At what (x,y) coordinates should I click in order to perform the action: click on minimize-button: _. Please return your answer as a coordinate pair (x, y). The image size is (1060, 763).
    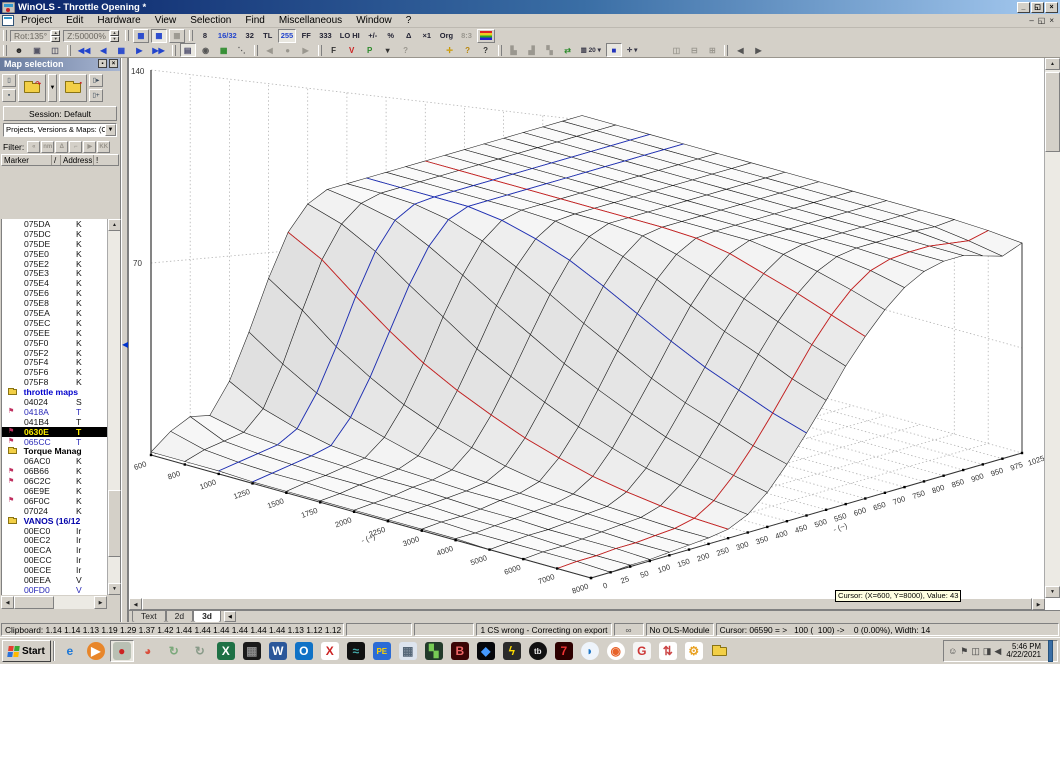
    Looking at the image, I should click on (1023, 7).